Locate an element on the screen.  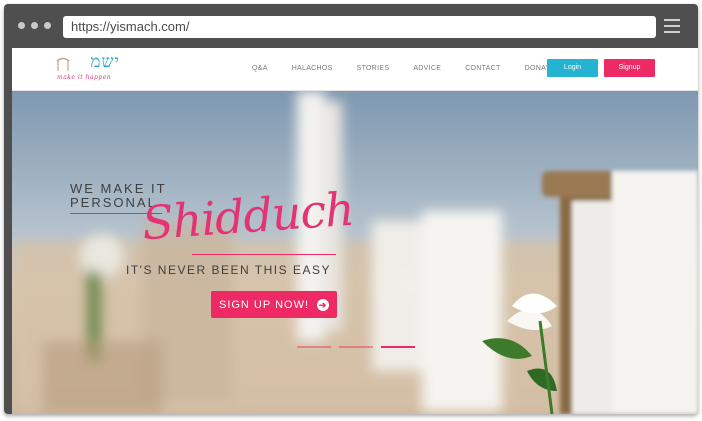
site-logo: ישמ make it happen is located at coordinates (87, 69).